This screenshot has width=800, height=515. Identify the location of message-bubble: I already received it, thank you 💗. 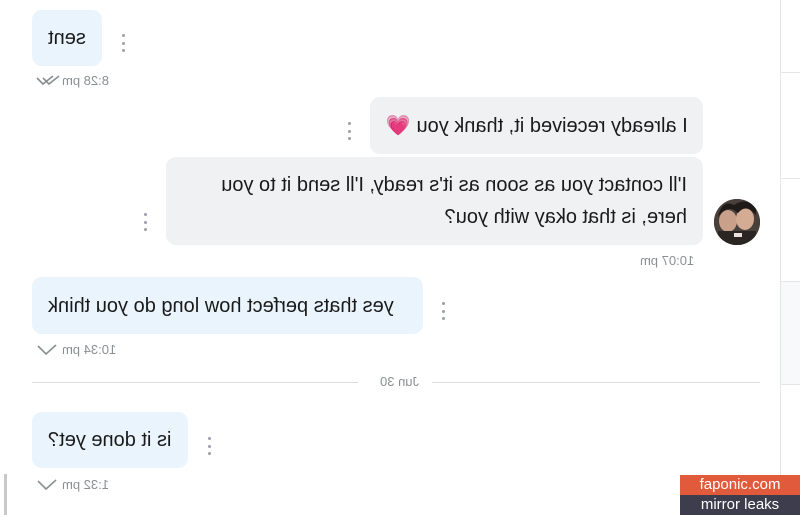
(536, 125).